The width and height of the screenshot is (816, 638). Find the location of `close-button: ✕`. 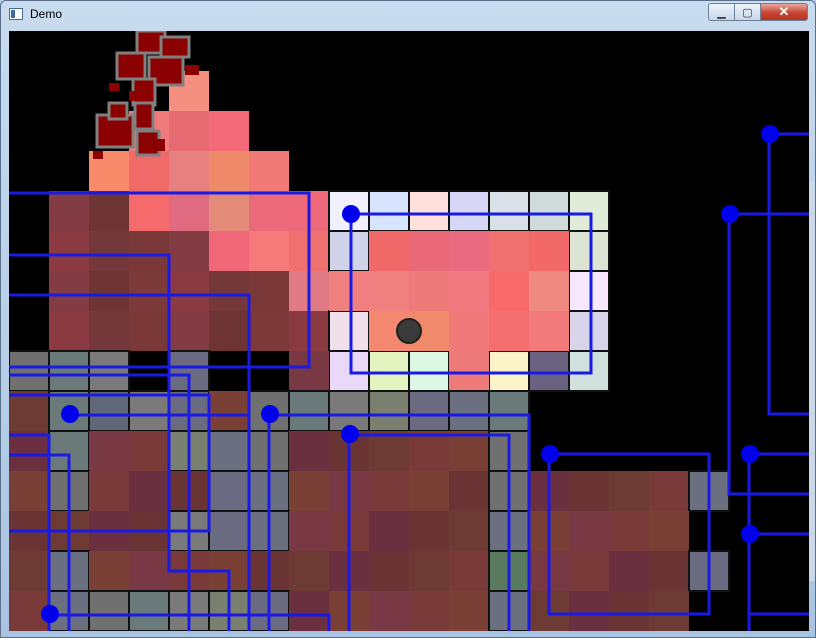

close-button: ✕ is located at coordinates (784, 12).